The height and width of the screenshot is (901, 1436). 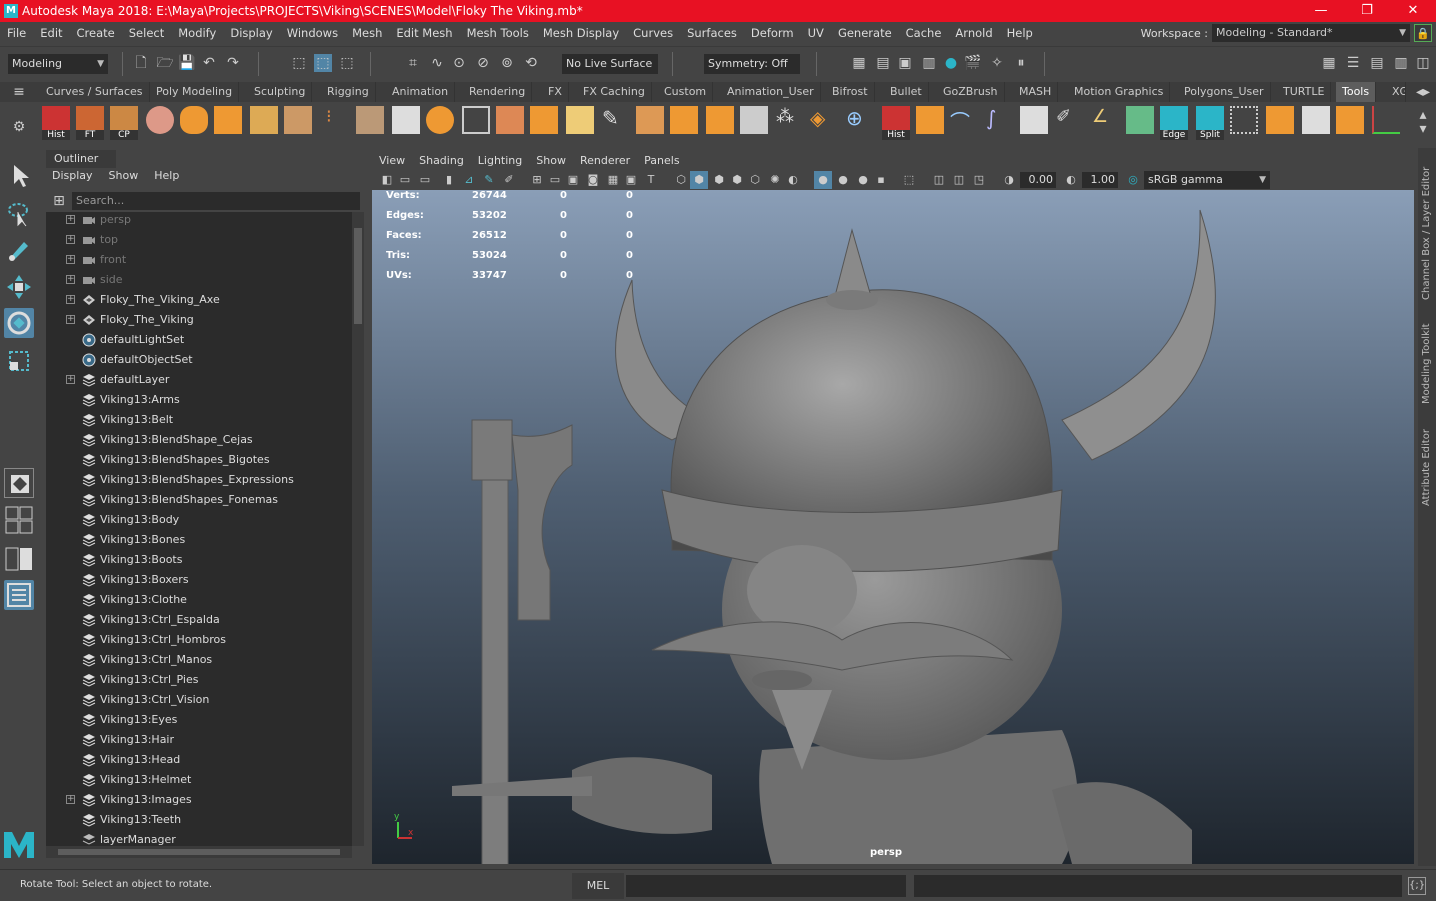 I want to click on command-line-input, so click(x=766, y=886).